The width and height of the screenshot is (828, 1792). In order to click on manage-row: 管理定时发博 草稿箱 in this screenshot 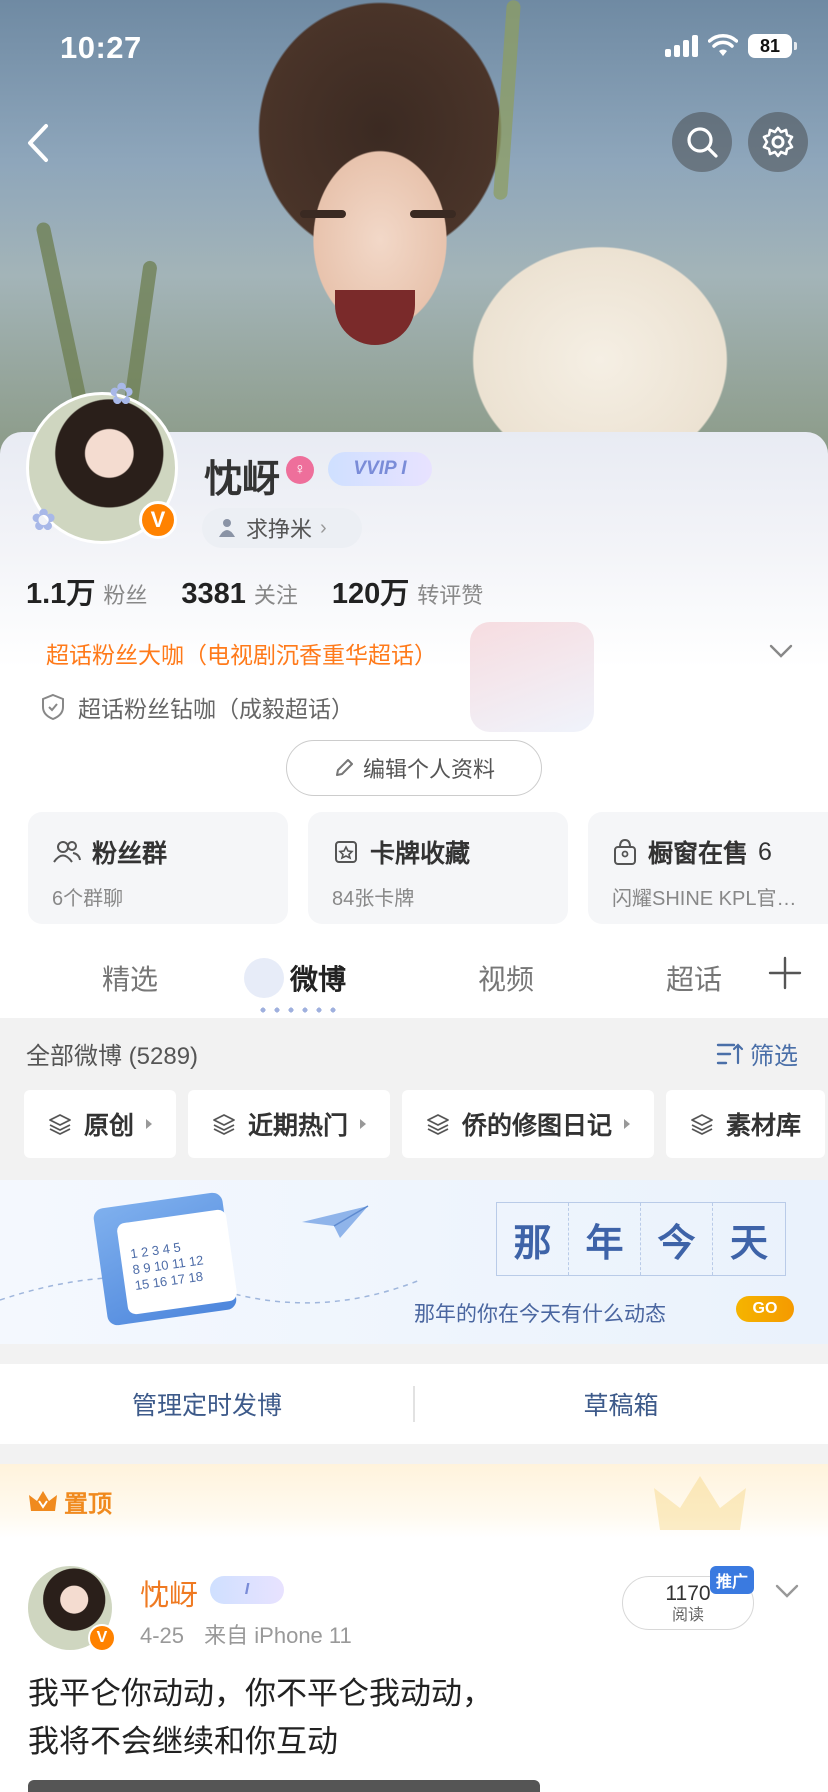, I will do `click(414, 1404)`.